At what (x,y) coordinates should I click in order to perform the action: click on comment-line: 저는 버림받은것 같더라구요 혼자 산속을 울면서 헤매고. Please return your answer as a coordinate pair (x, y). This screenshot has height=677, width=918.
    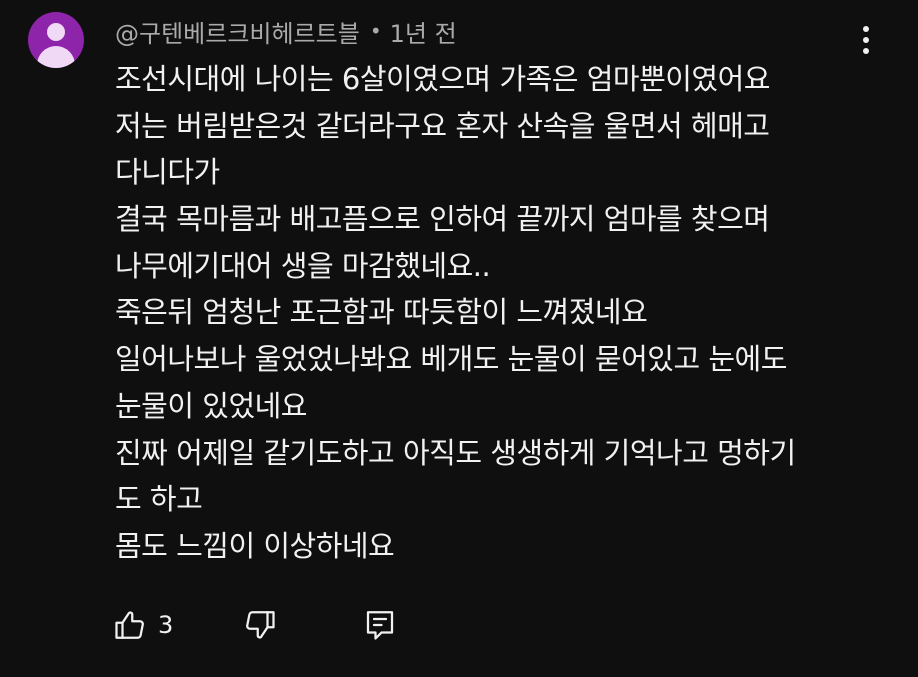
    Looking at the image, I should click on (442, 125).